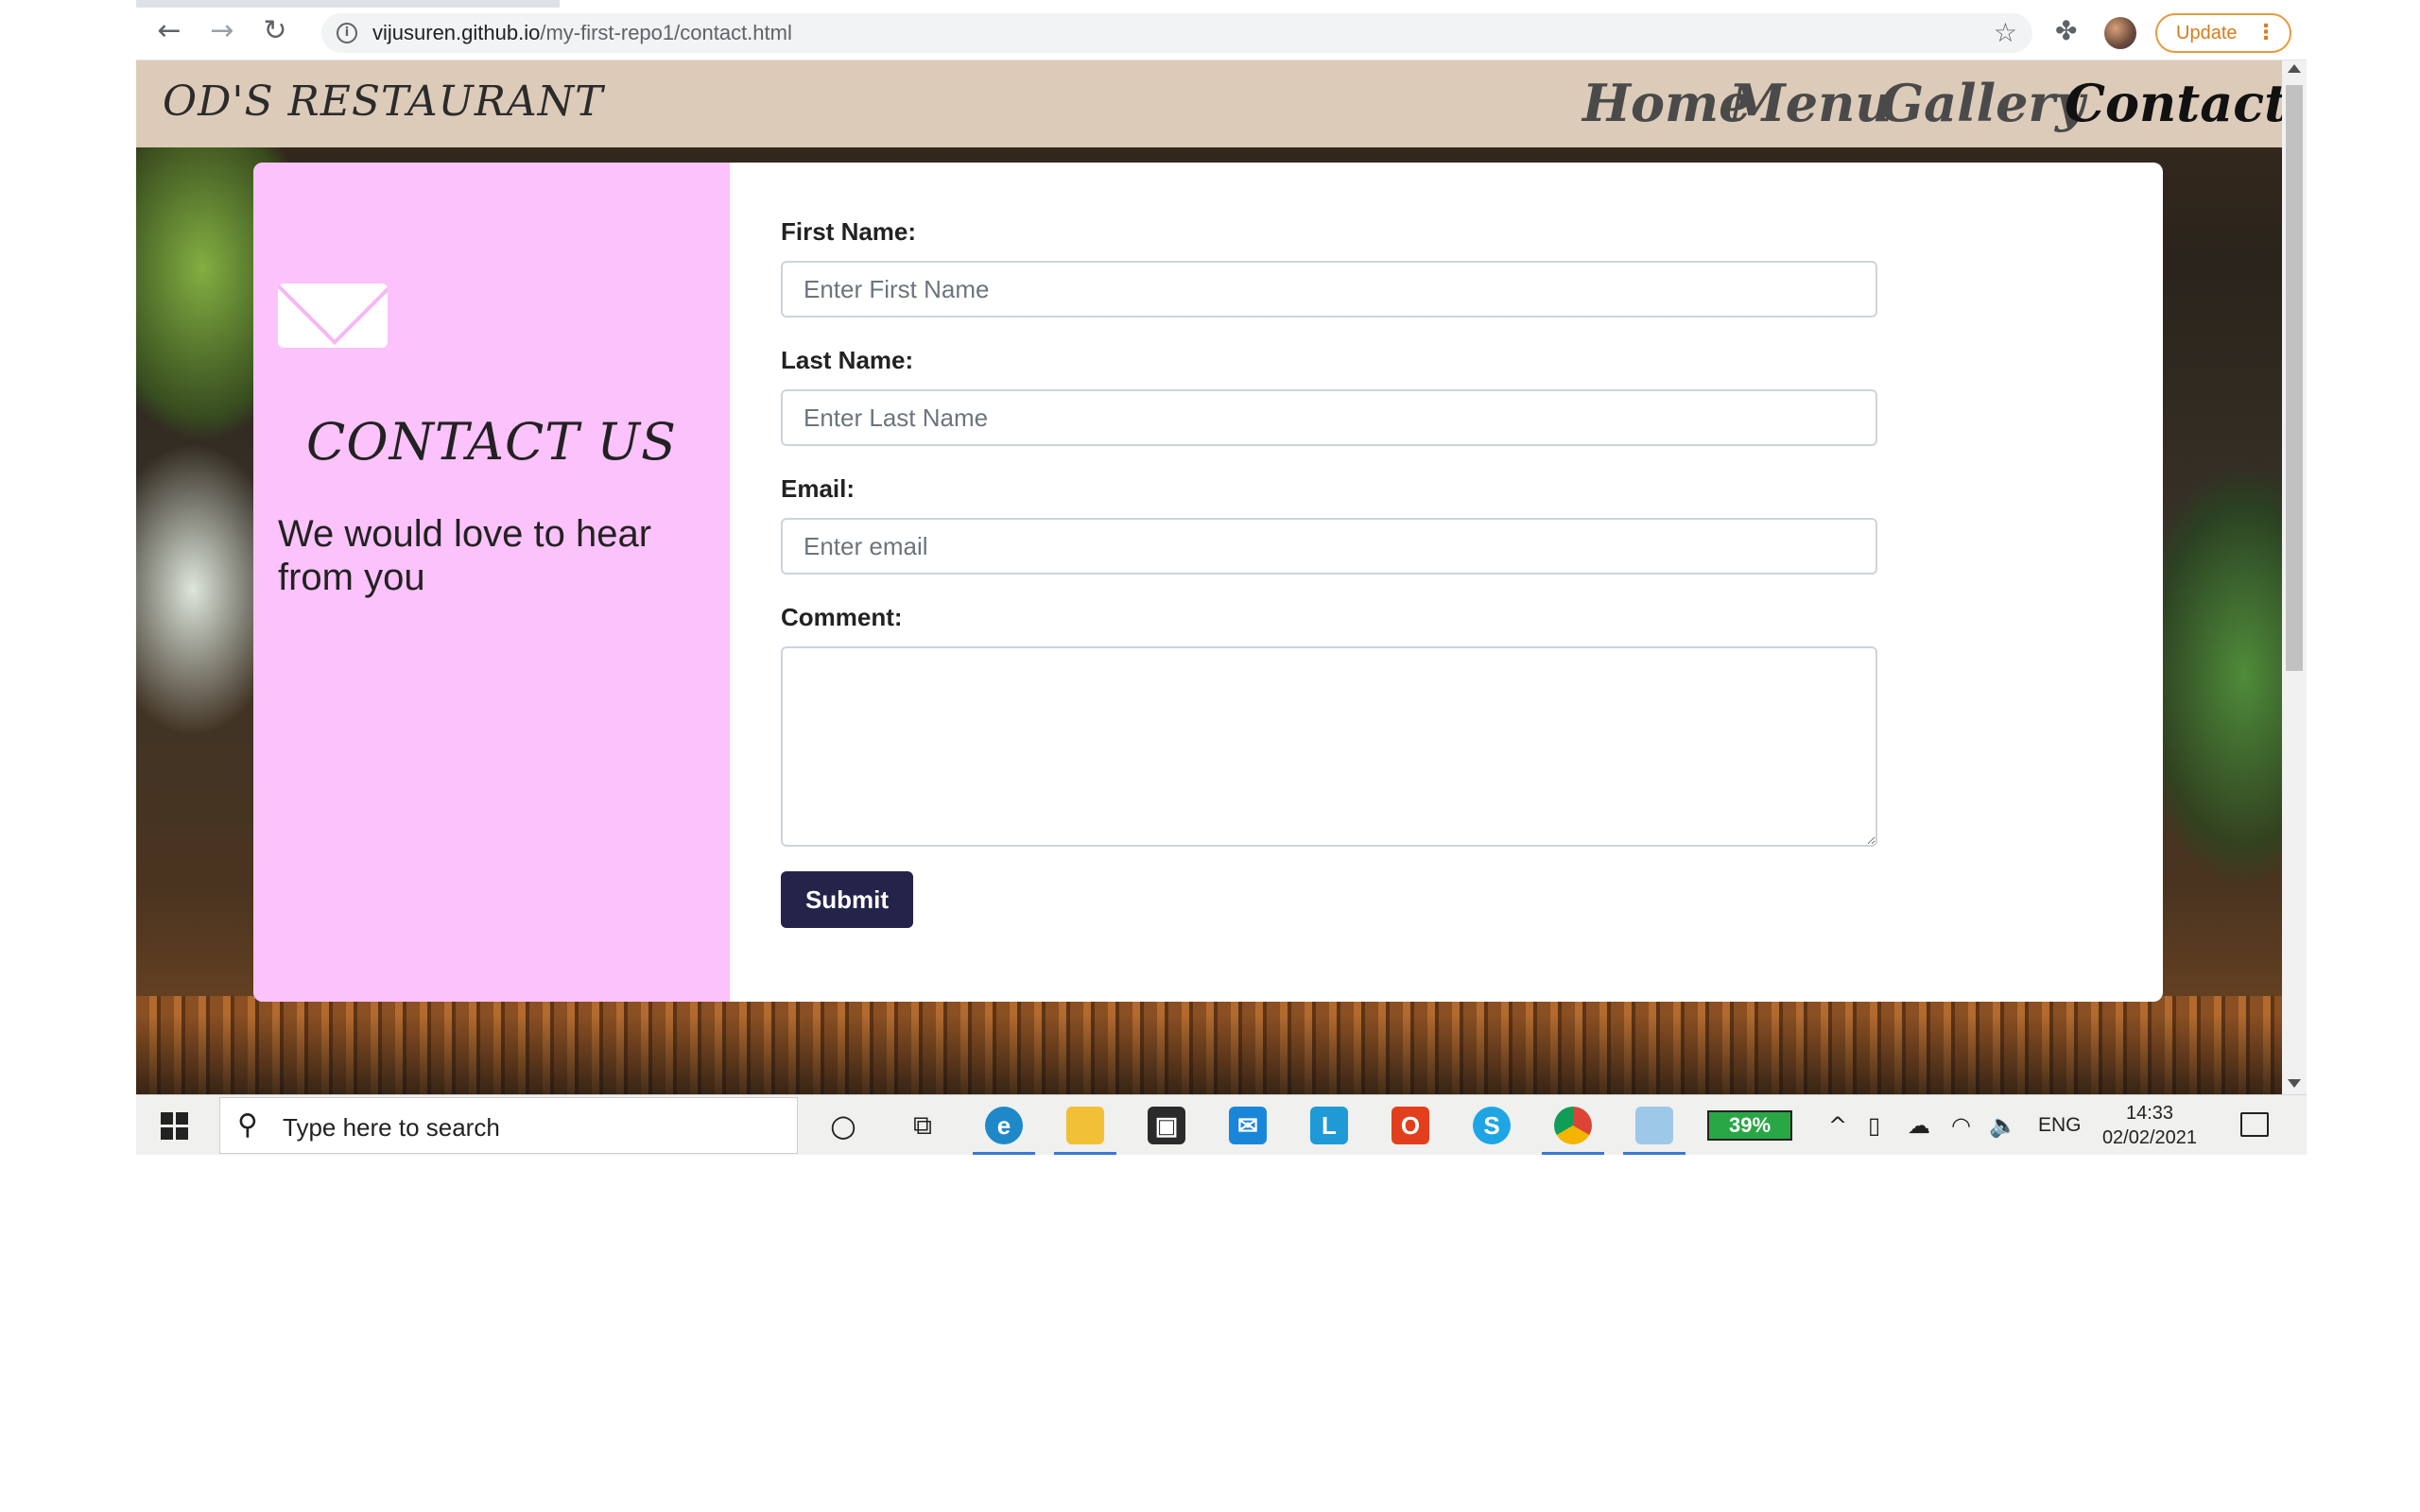  Describe the element at coordinates (333, 316) in the screenshot. I see `envelope-icon` at that location.